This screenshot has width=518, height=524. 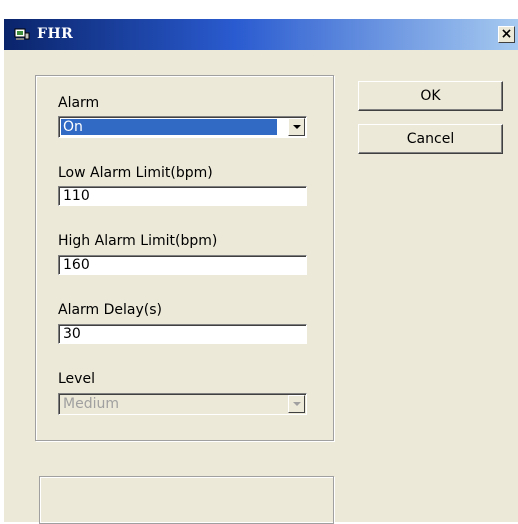 I want to click on alarm-select-value: On, so click(x=169, y=127).